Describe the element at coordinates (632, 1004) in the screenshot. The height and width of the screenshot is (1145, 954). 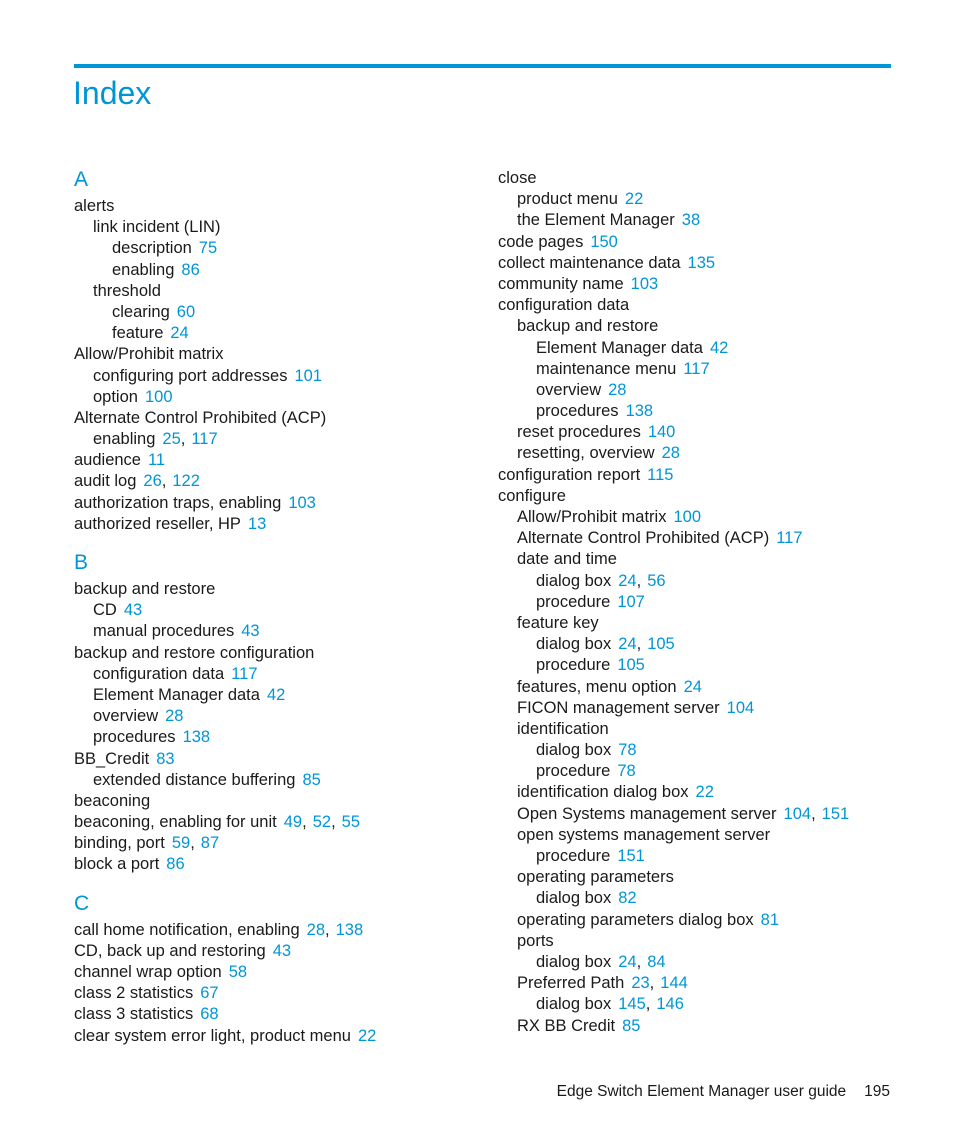
I see `page-link: 145` at that location.